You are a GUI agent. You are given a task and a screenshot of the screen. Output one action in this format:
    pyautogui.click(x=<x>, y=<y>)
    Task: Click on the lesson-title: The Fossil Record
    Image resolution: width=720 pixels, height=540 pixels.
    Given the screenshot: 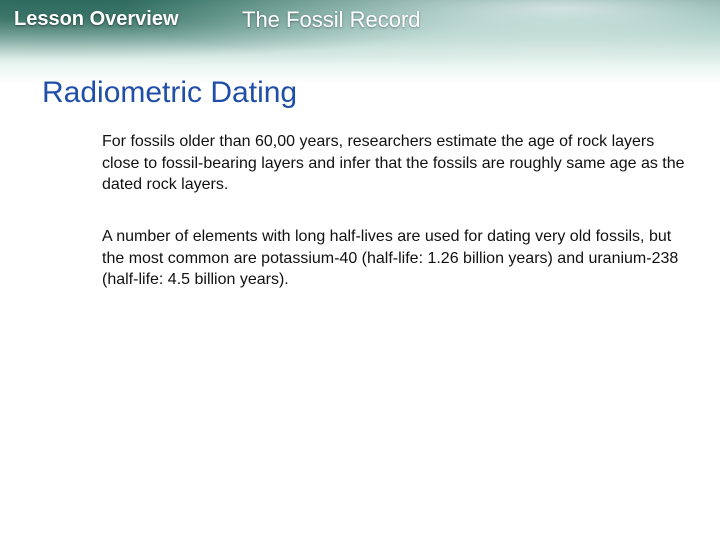 What is the action you would take?
    pyautogui.click(x=331, y=19)
    